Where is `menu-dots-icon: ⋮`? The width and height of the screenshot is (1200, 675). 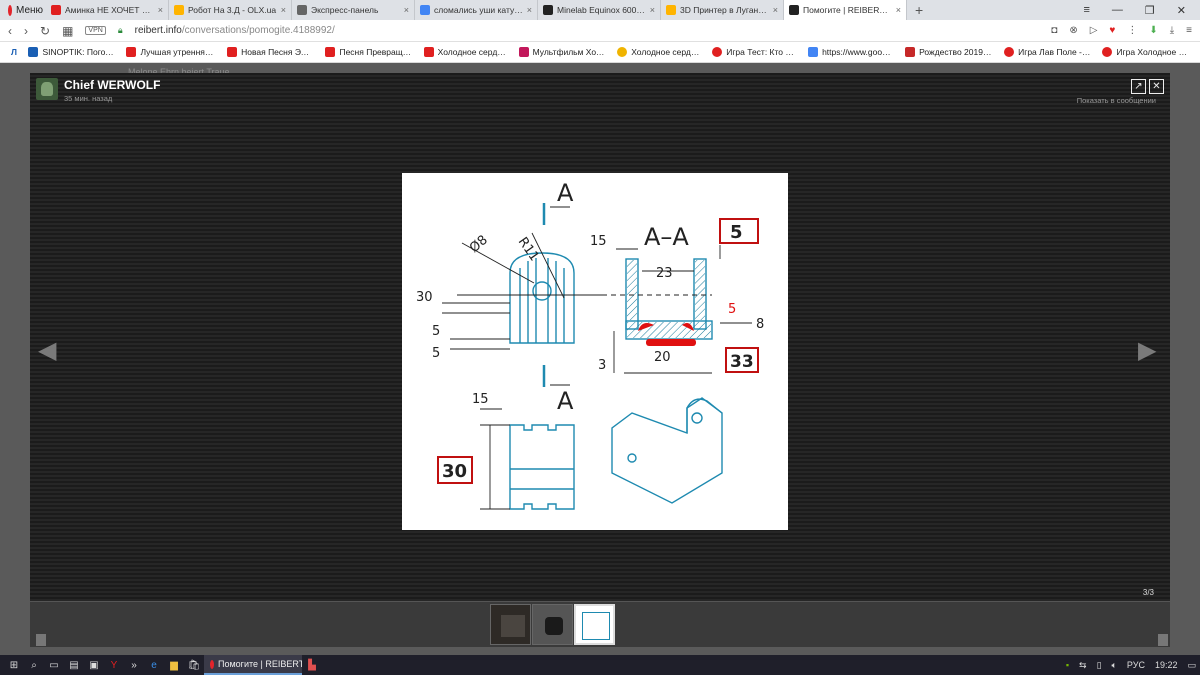 menu-dots-icon: ⋮ is located at coordinates (1132, 30).